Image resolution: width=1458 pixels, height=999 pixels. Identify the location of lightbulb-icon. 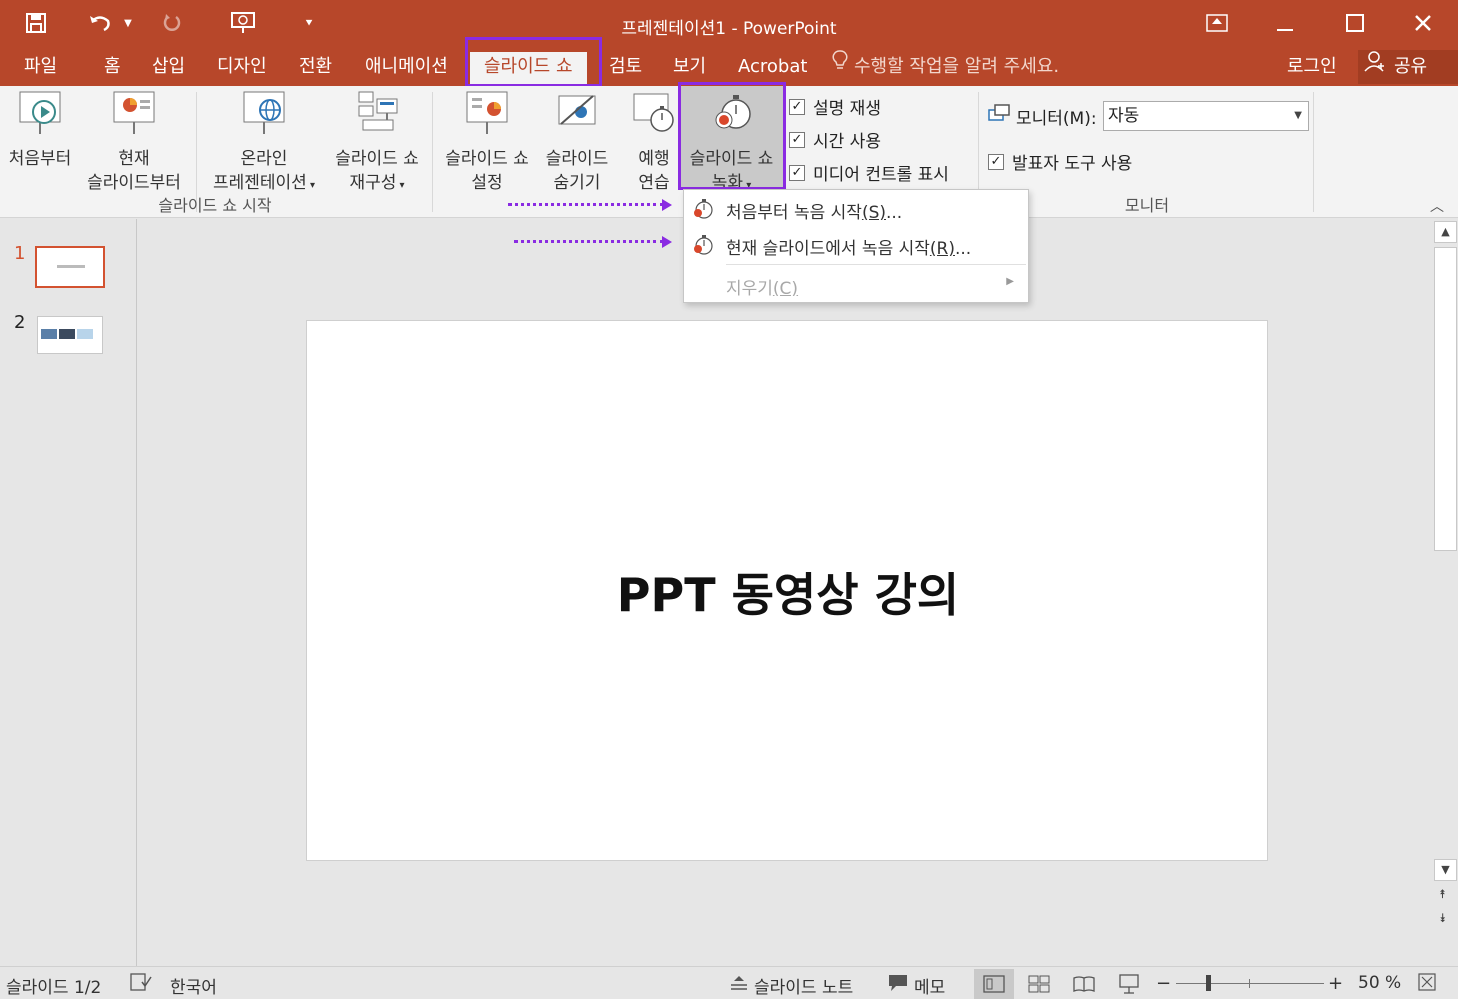
(840, 67).